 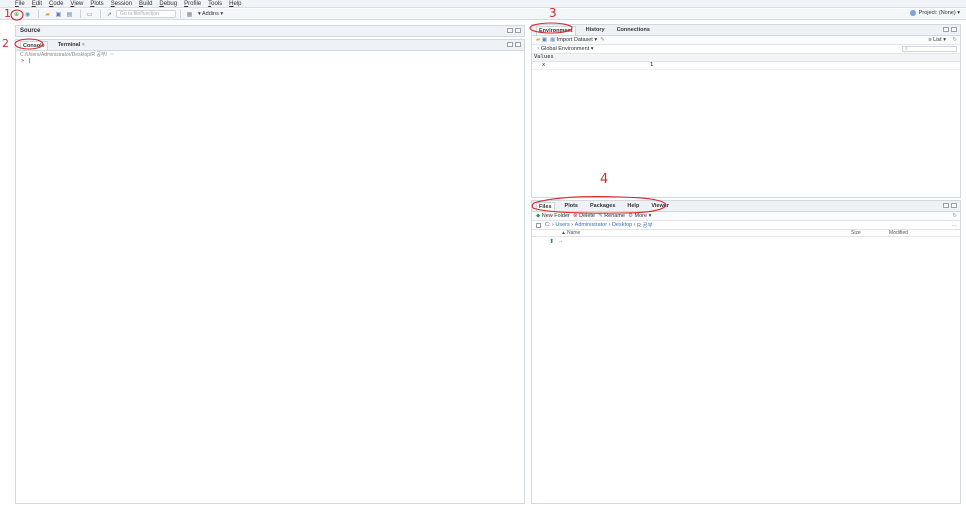 I want to click on menu-profile: Profile, so click(x=192, y=4).